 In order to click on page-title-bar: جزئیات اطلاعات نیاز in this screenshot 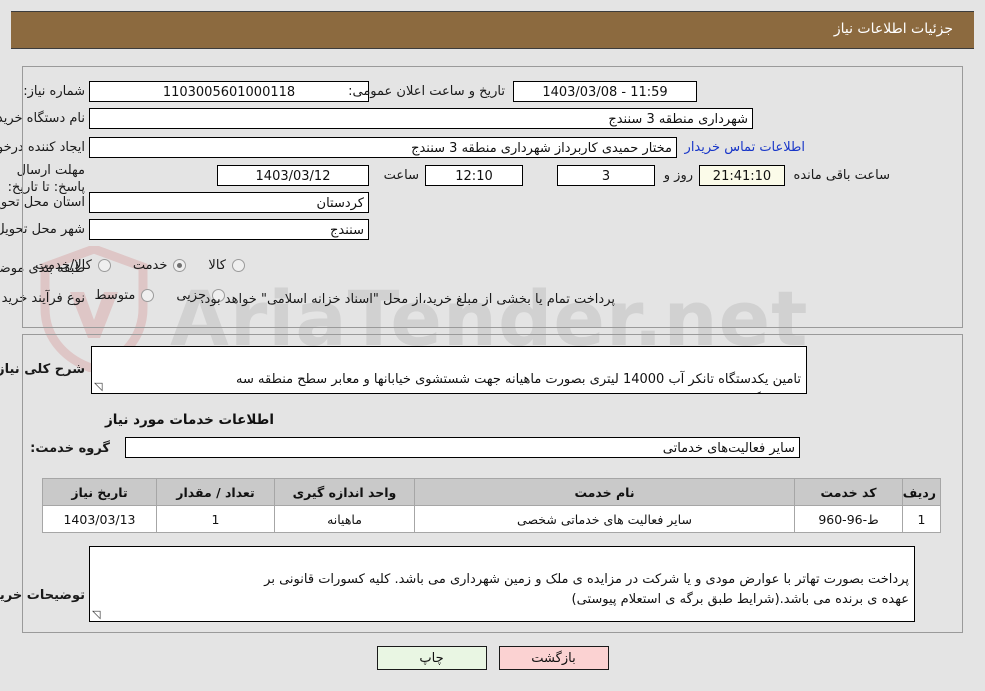, I will do `click(492, 30)`.